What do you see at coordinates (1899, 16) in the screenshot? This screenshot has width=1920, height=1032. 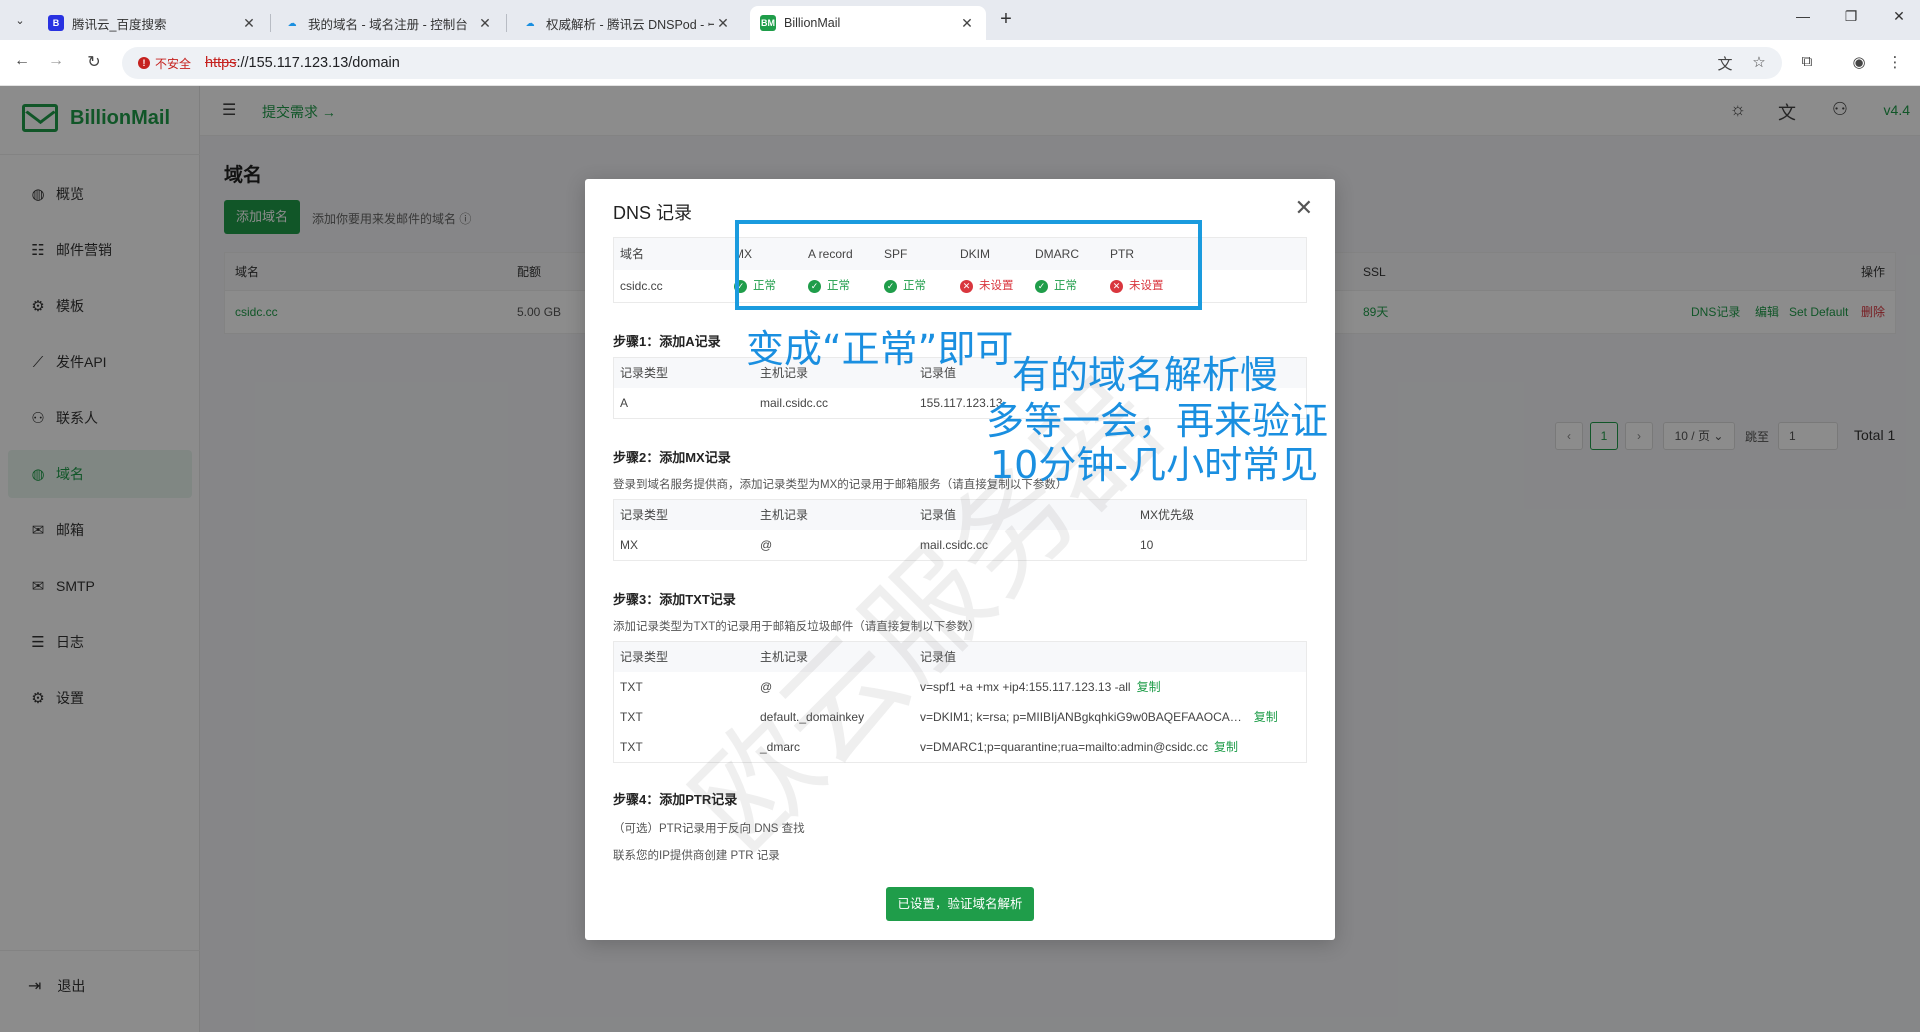 I see `close-window-icon: ✕` at bounding box center [1899, 16].